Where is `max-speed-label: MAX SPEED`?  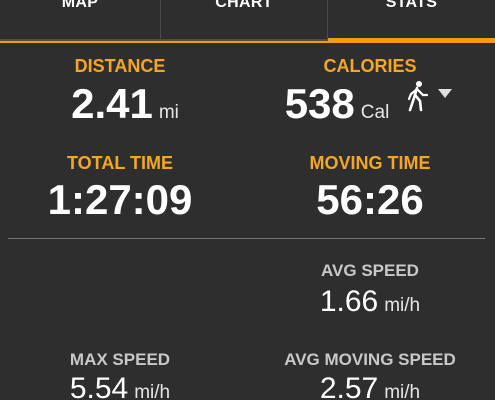
max-speed-label: MAX SPEED is located at coordinates (120, 359).